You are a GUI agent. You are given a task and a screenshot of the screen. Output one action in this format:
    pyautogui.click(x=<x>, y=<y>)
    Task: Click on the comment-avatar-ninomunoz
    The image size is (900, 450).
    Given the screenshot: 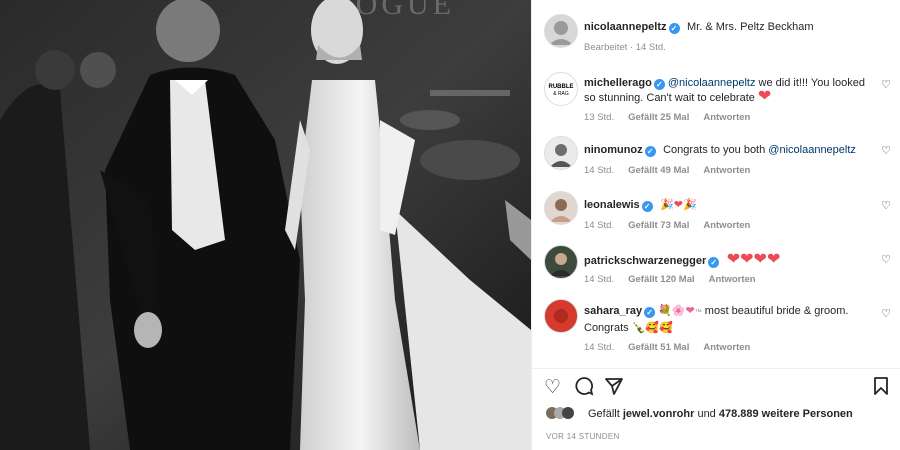 What is the action you would take?
    pyautogui.click(x=561, y=153)
    